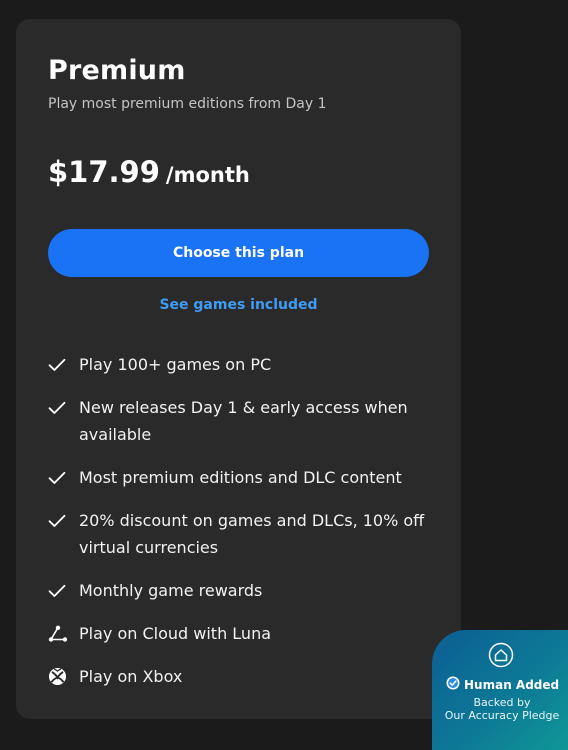 The width and height of the screenshot is (568, 750). I want to click on feature-text: Monthly game rewards, so click(171, 590).